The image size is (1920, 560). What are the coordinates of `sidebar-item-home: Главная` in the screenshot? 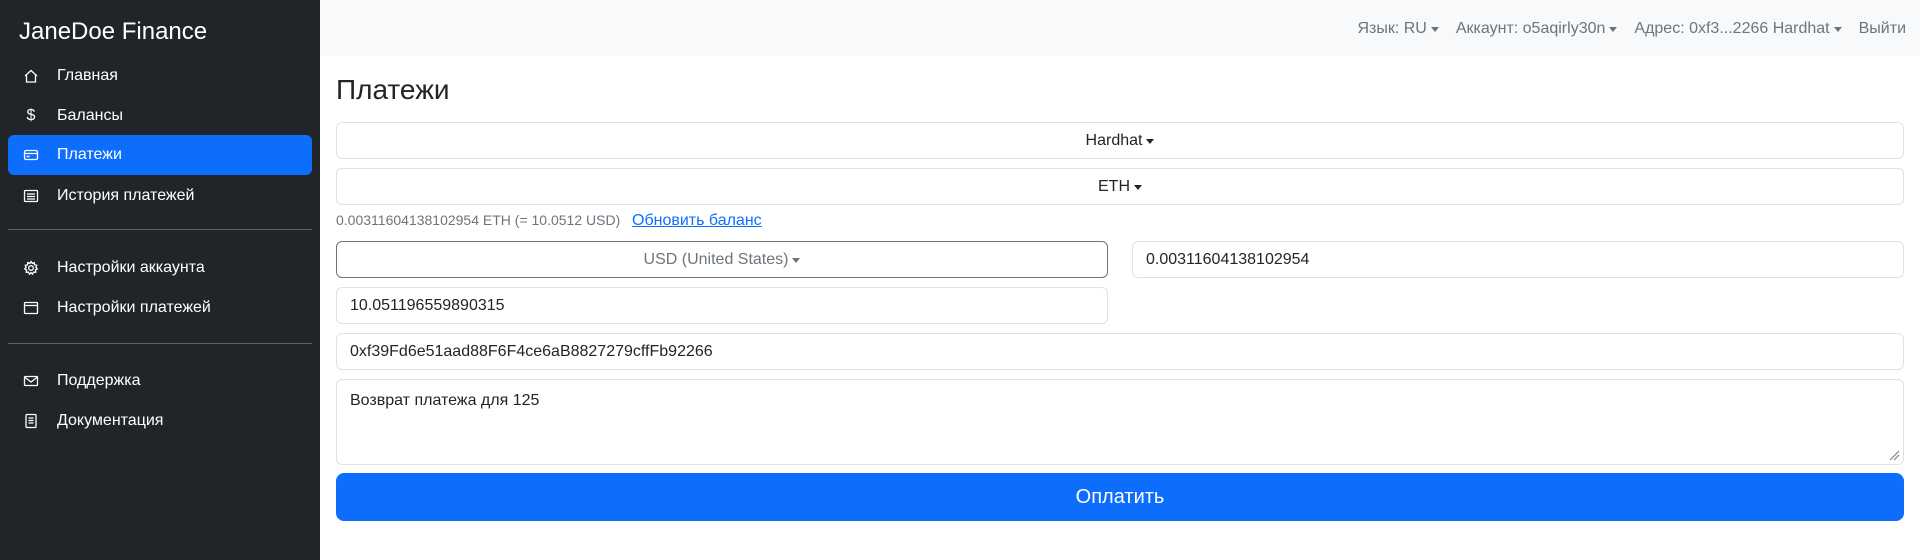 It's located at (160, 76).